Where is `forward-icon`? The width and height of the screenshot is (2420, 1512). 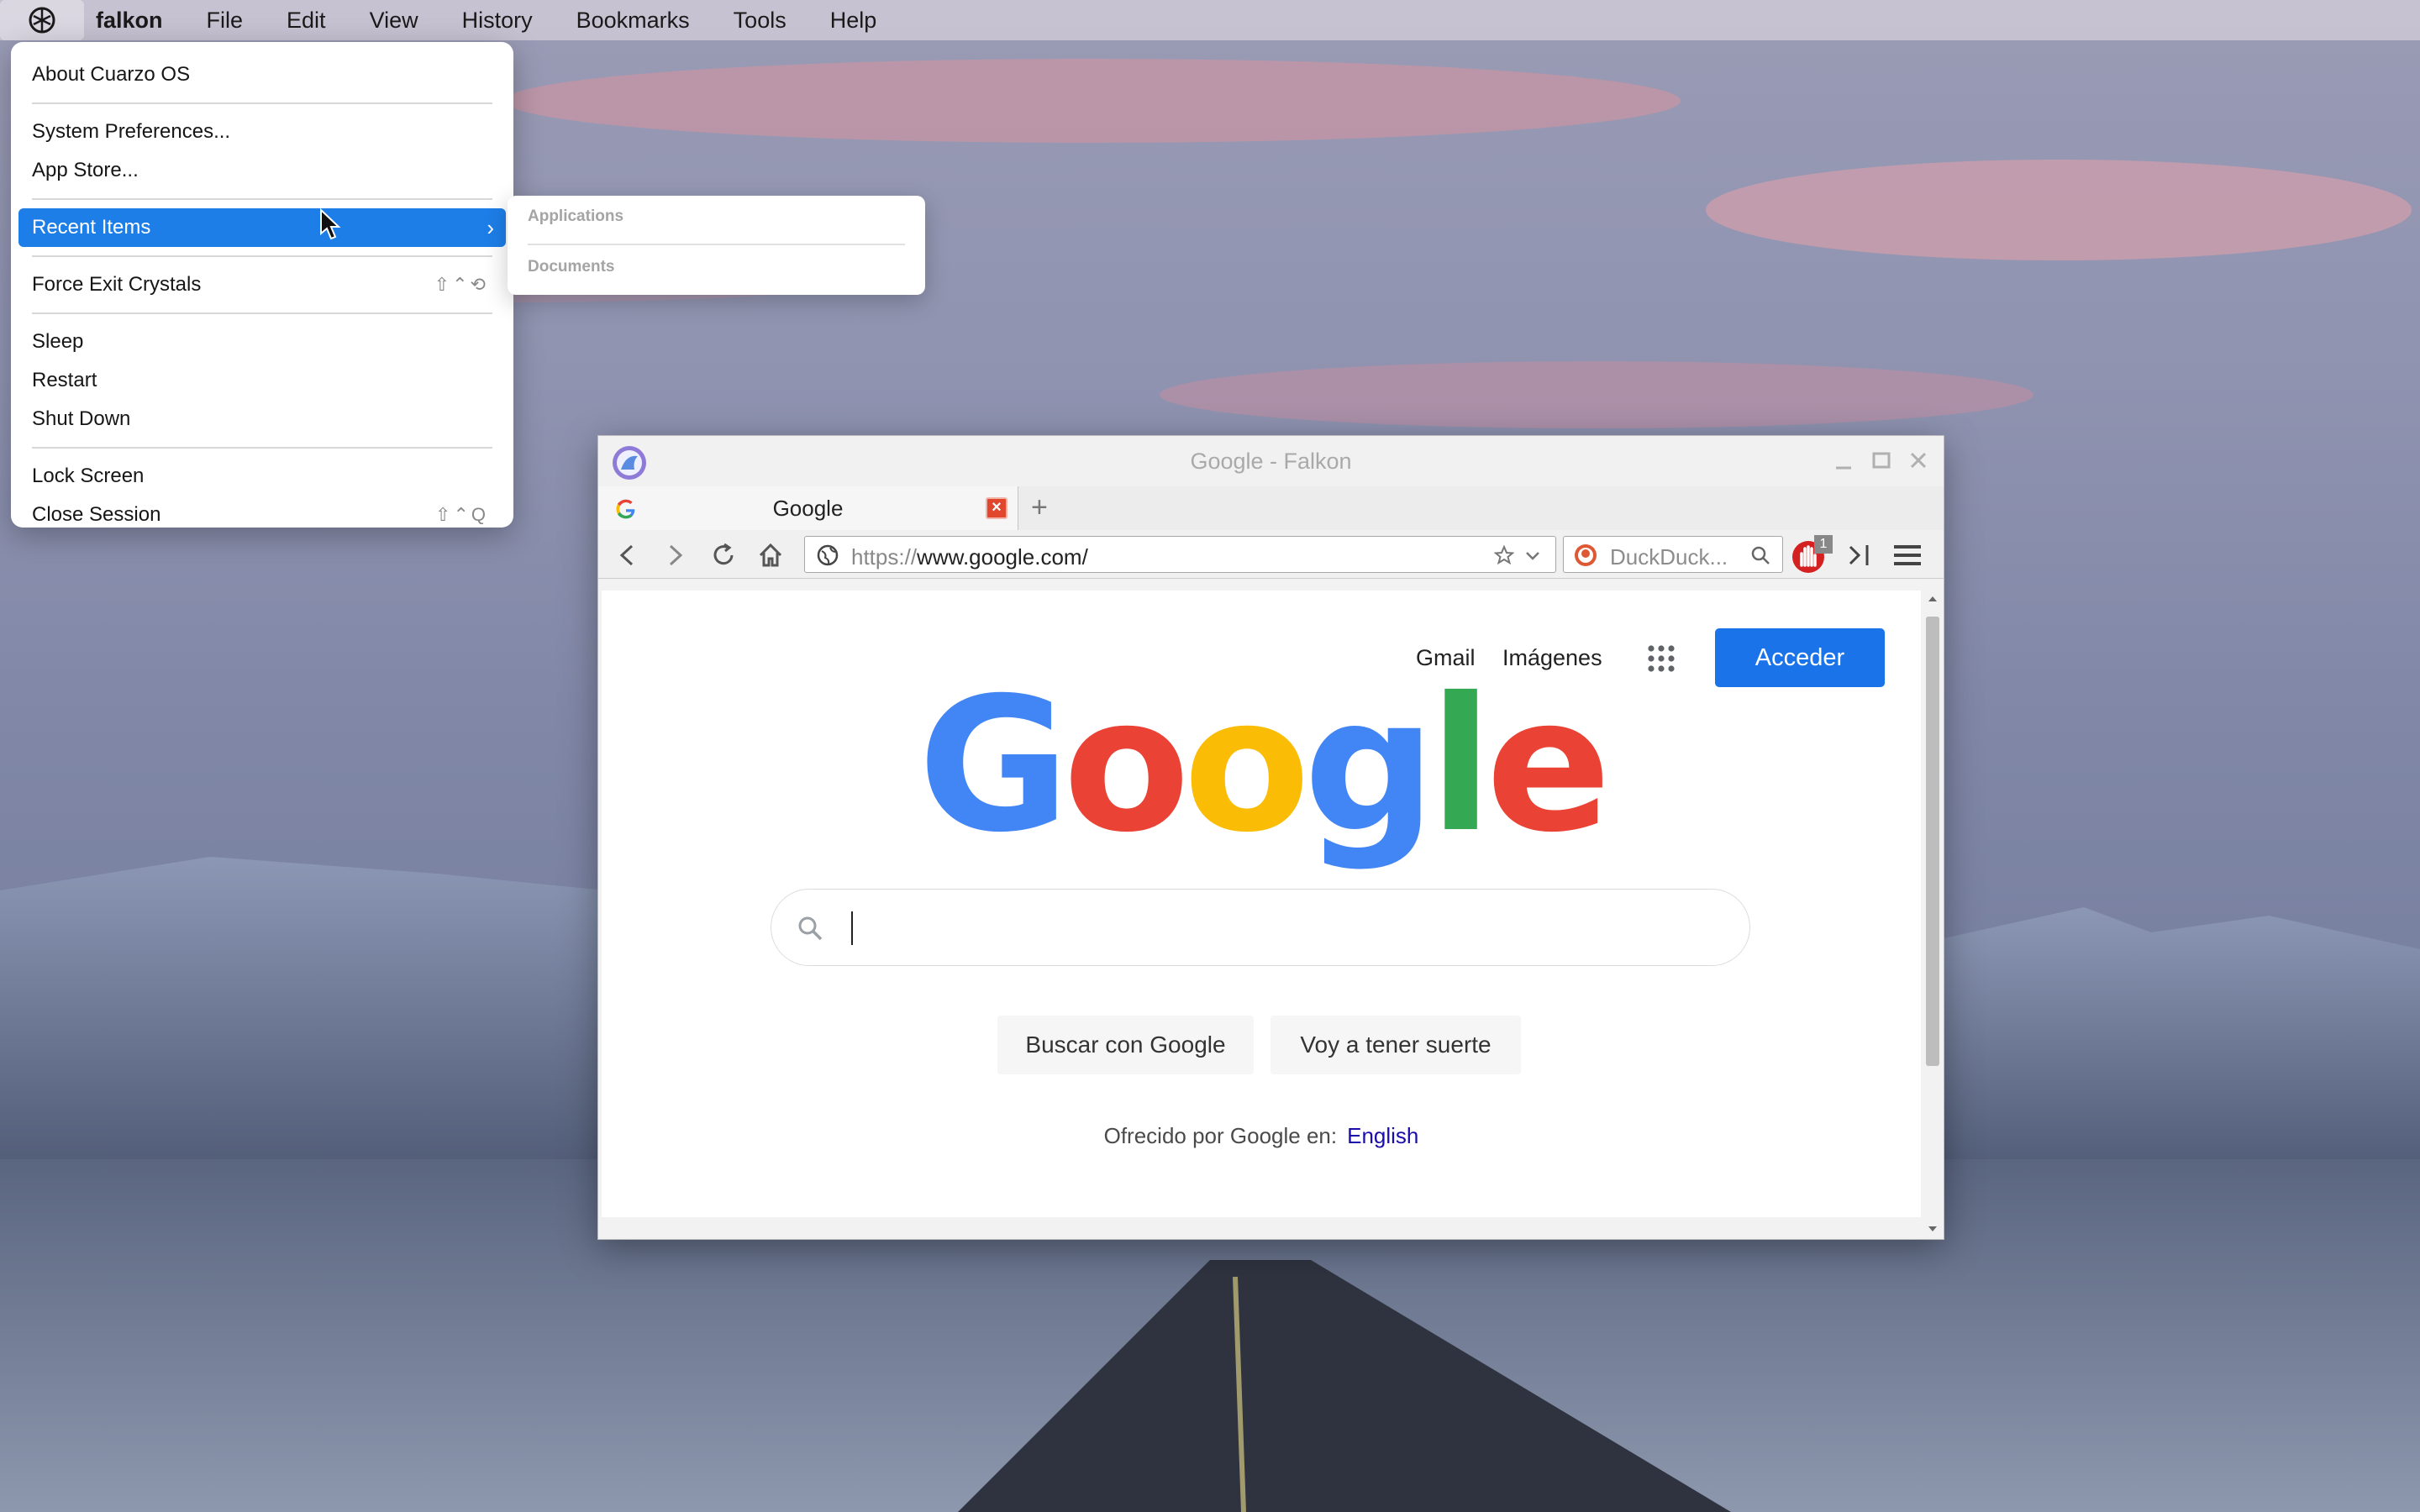
forward-icon is located at coordinates (674, 555).